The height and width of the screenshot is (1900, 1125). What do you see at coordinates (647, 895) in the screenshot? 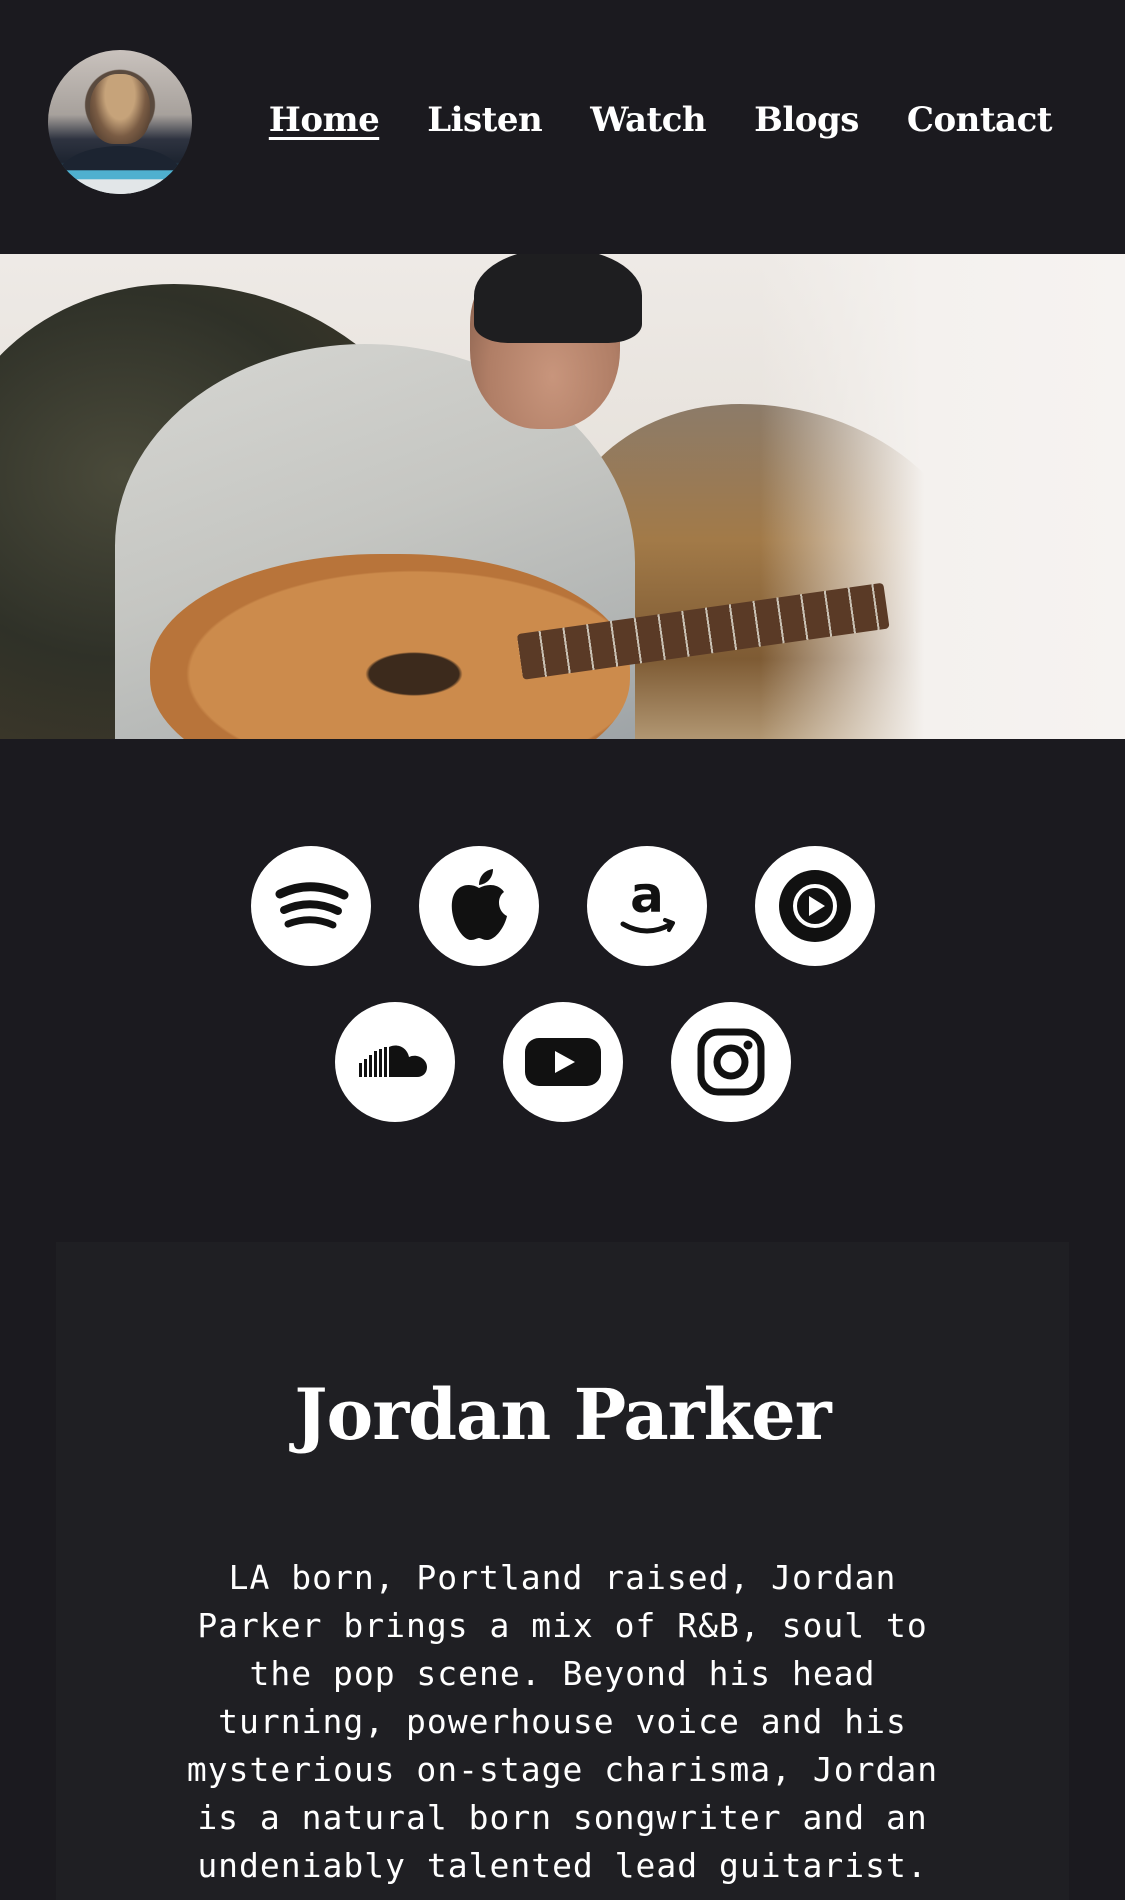
I see `svg-text: a` at bounding box center [647, 895].